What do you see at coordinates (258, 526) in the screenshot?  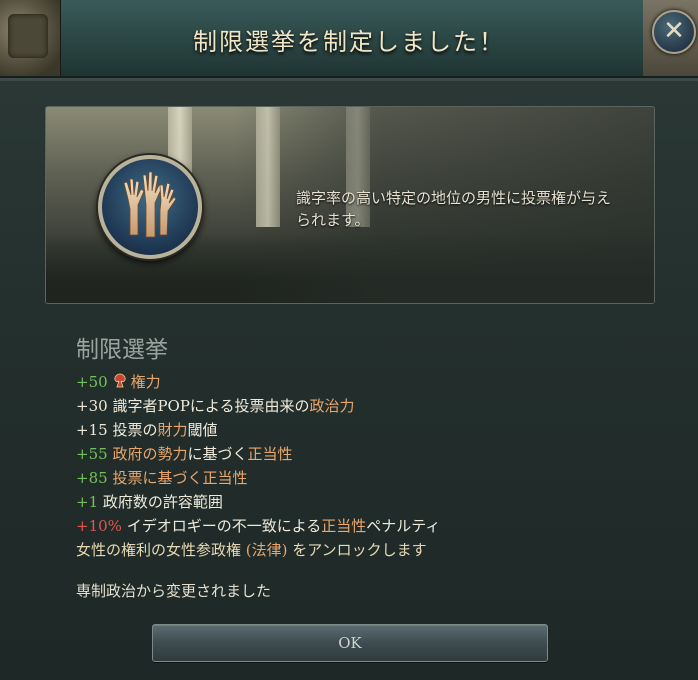 I see `effect-row: +10% イデオロギーの不一致による正当性ペナルティ` at bounding box center [258, 526].